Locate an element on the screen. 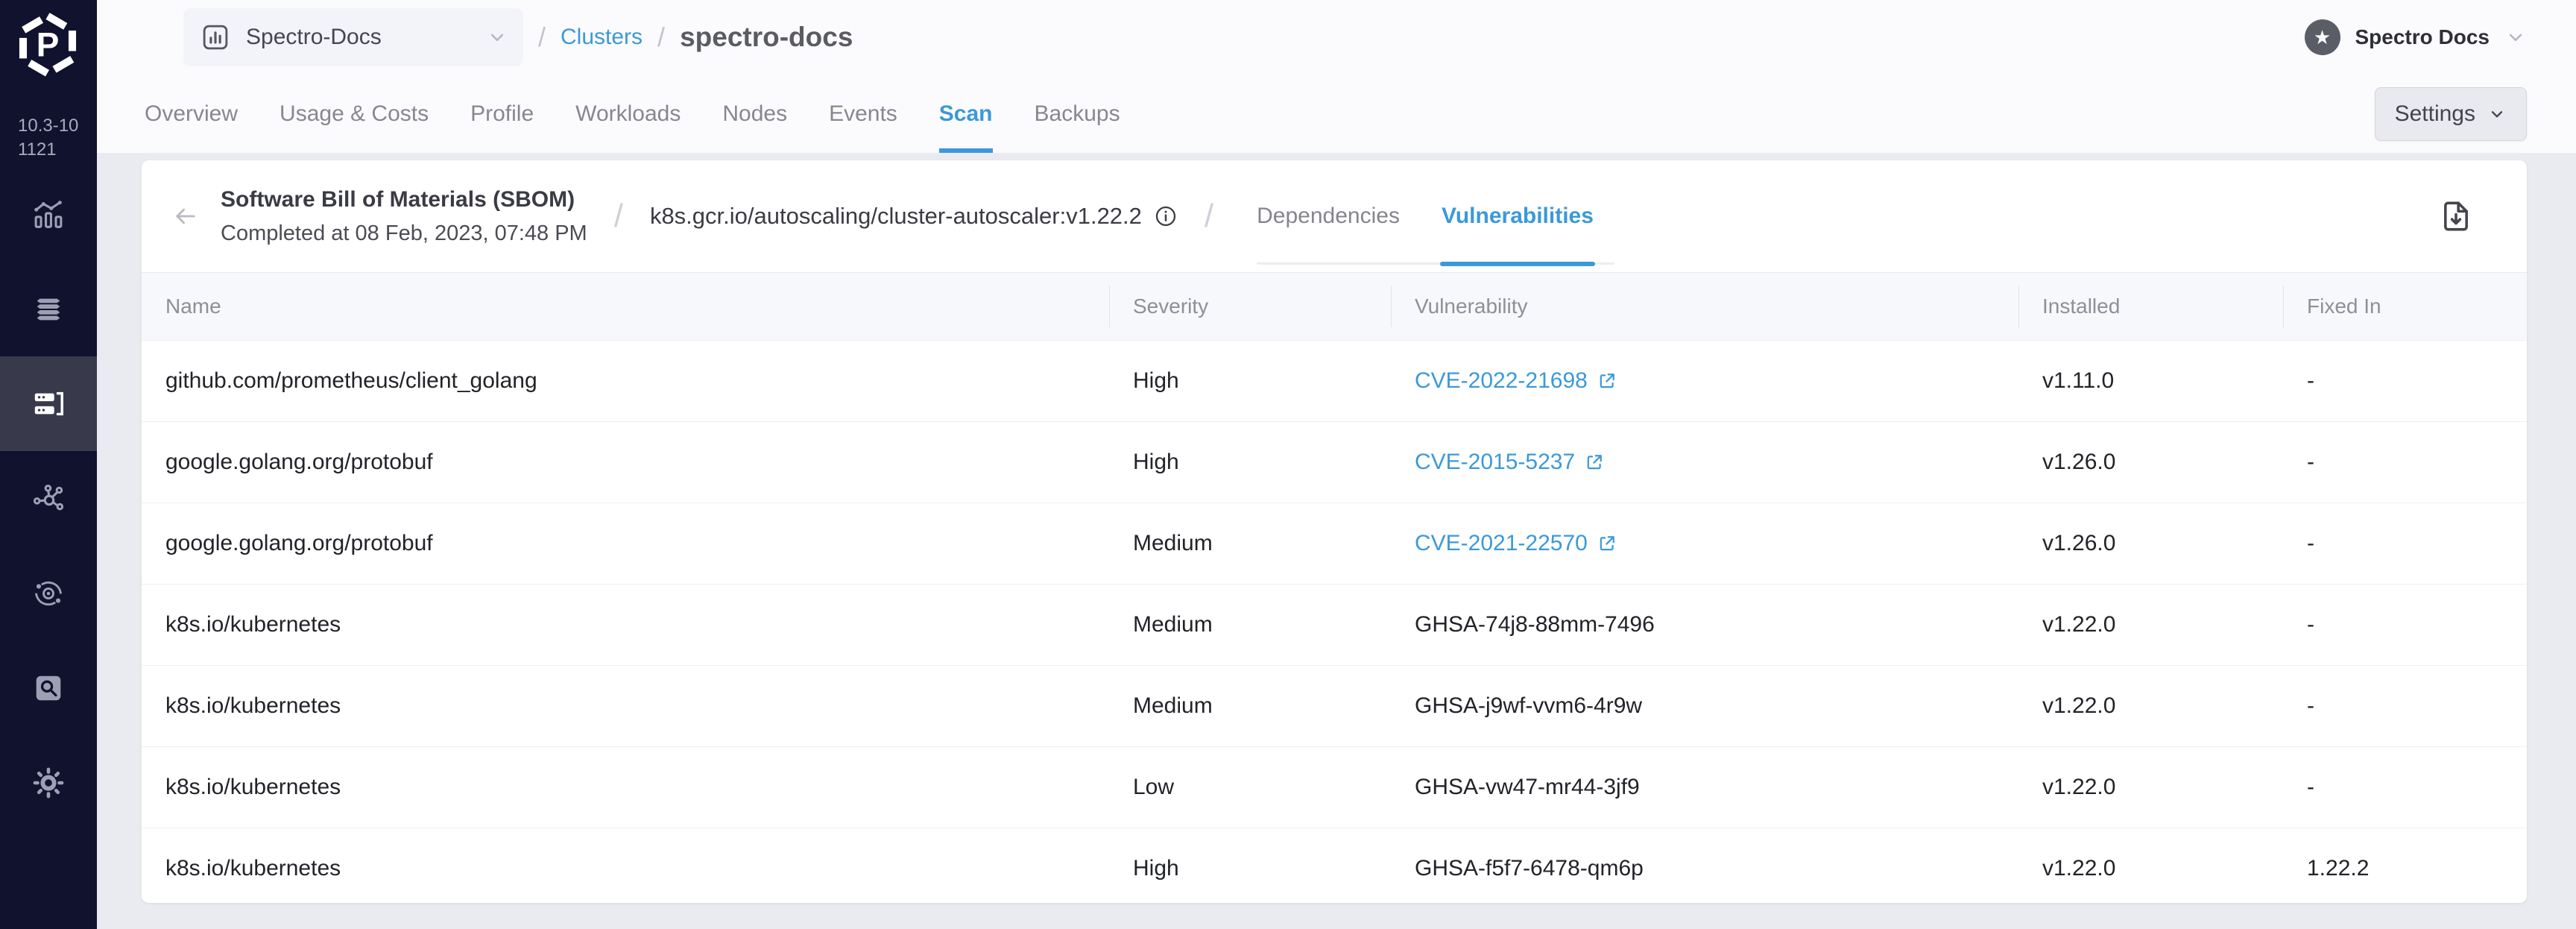 The image size is (2576, 929). column-header-vulnerability: Vulnerability is located at coordinates (1705, 306).